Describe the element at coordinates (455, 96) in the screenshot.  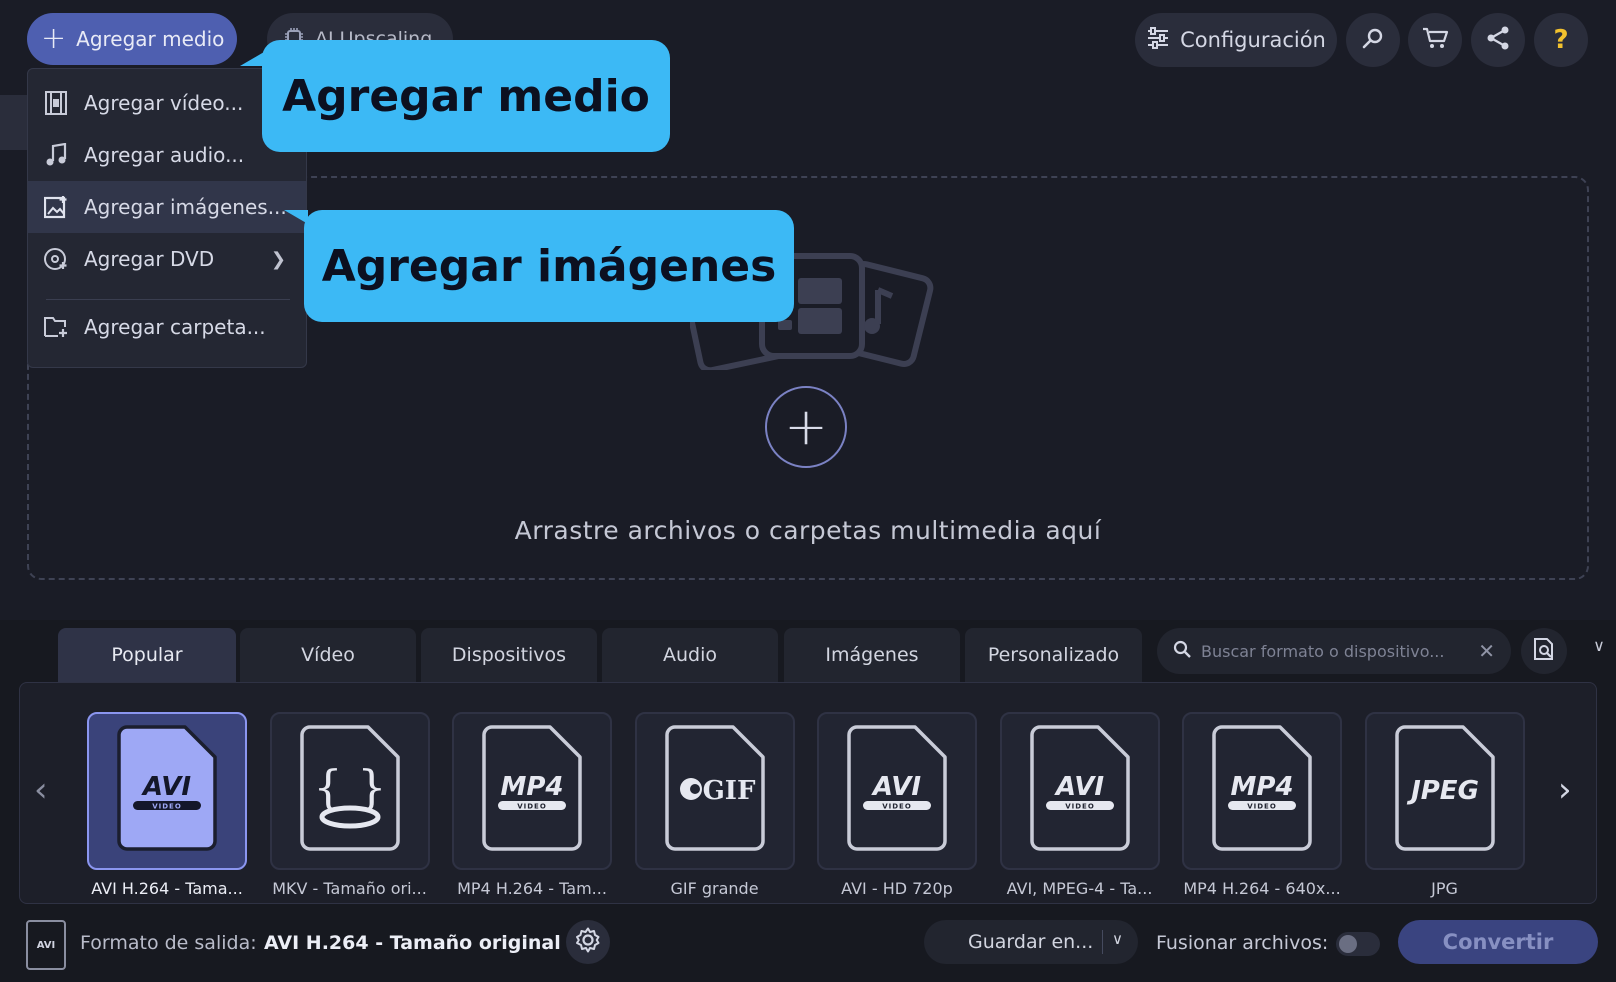
I see `callout-add-media: Agregar medio` at that location.